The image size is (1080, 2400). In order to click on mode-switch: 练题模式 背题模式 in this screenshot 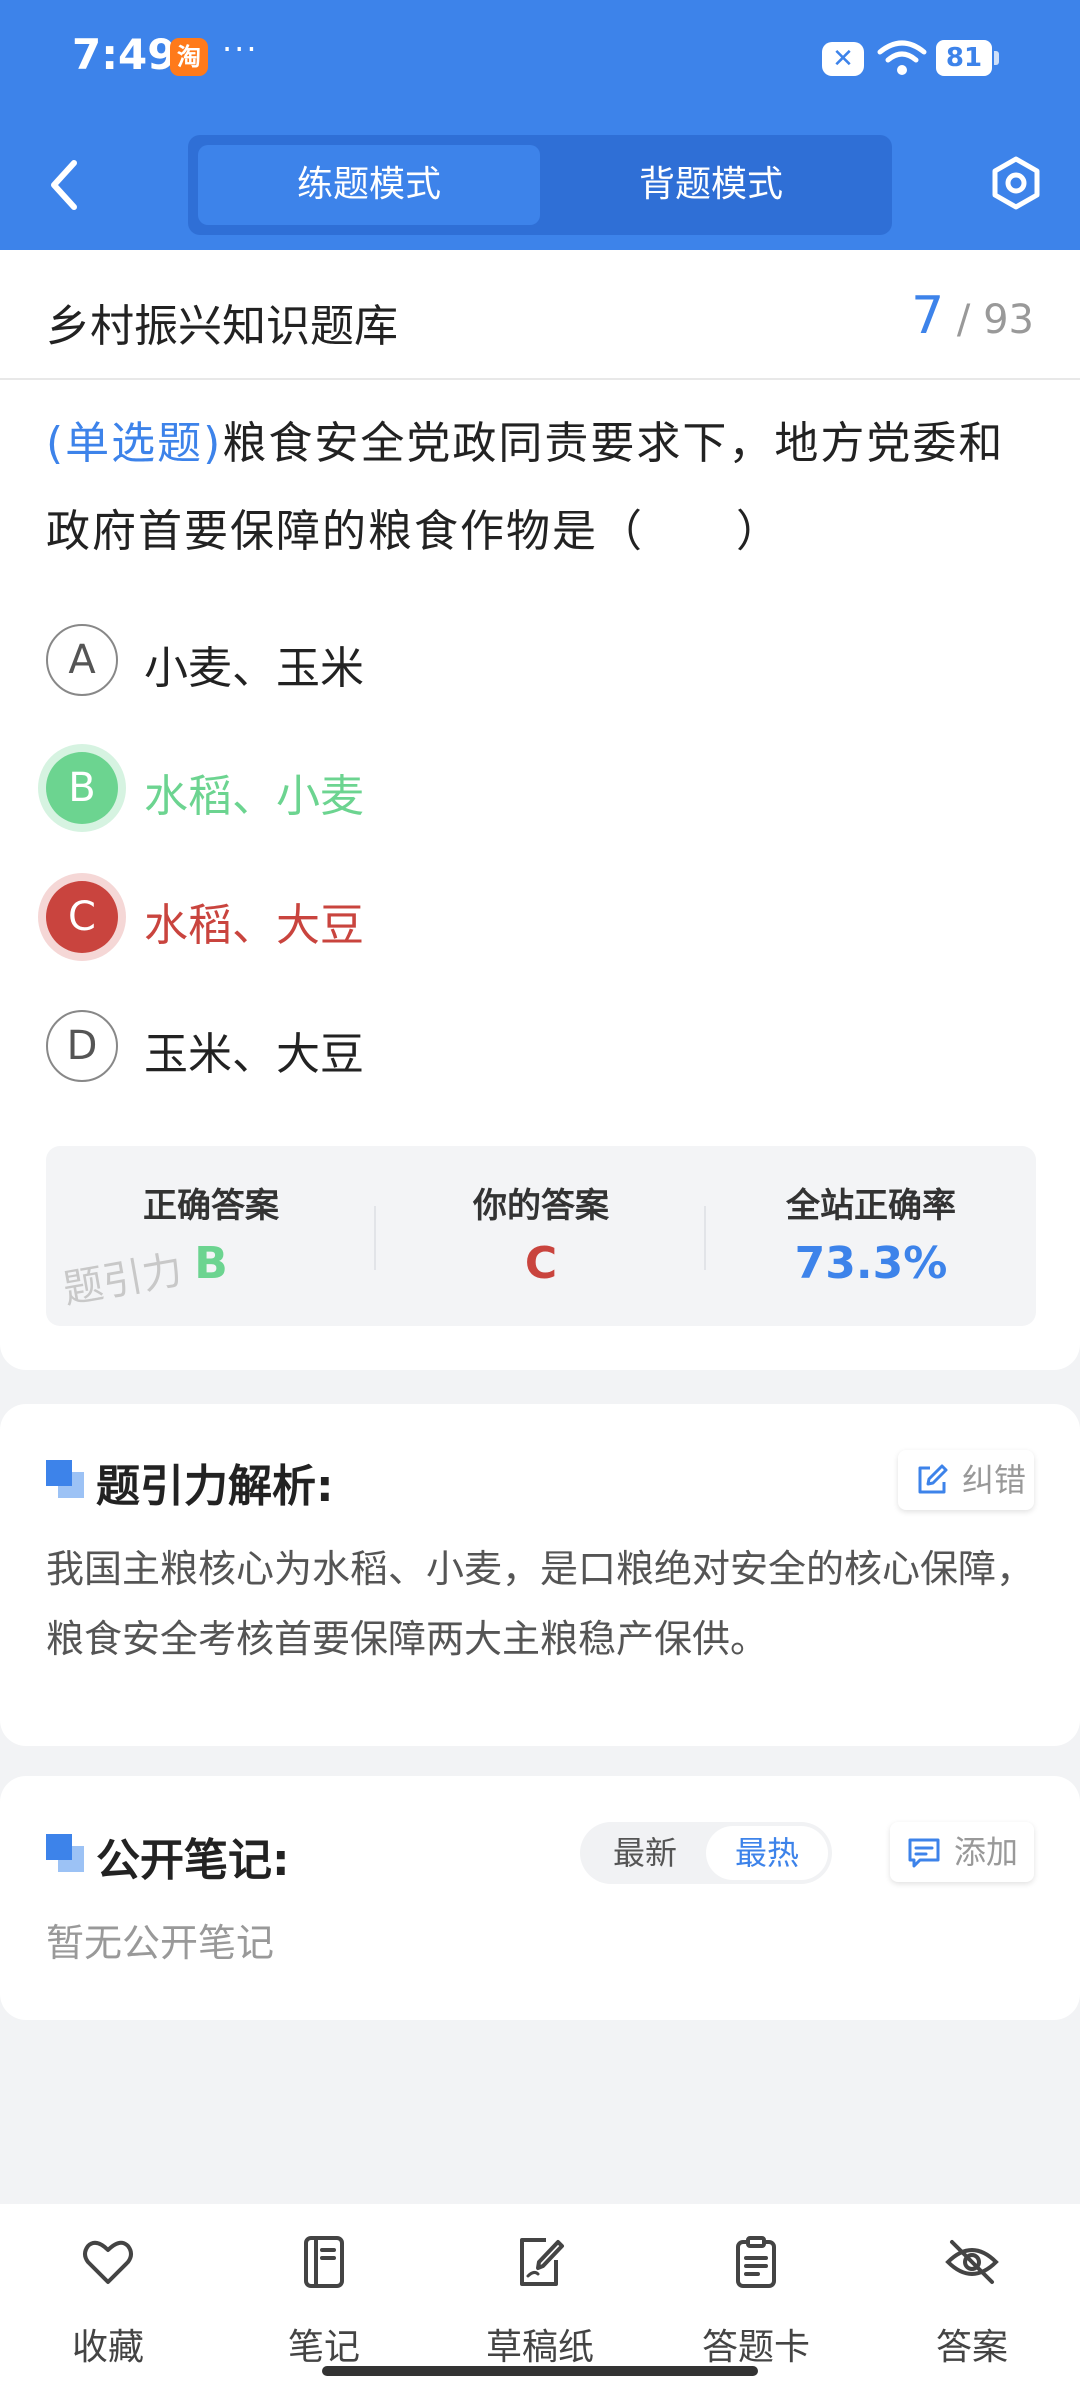, I will do `click(540, 185)`.